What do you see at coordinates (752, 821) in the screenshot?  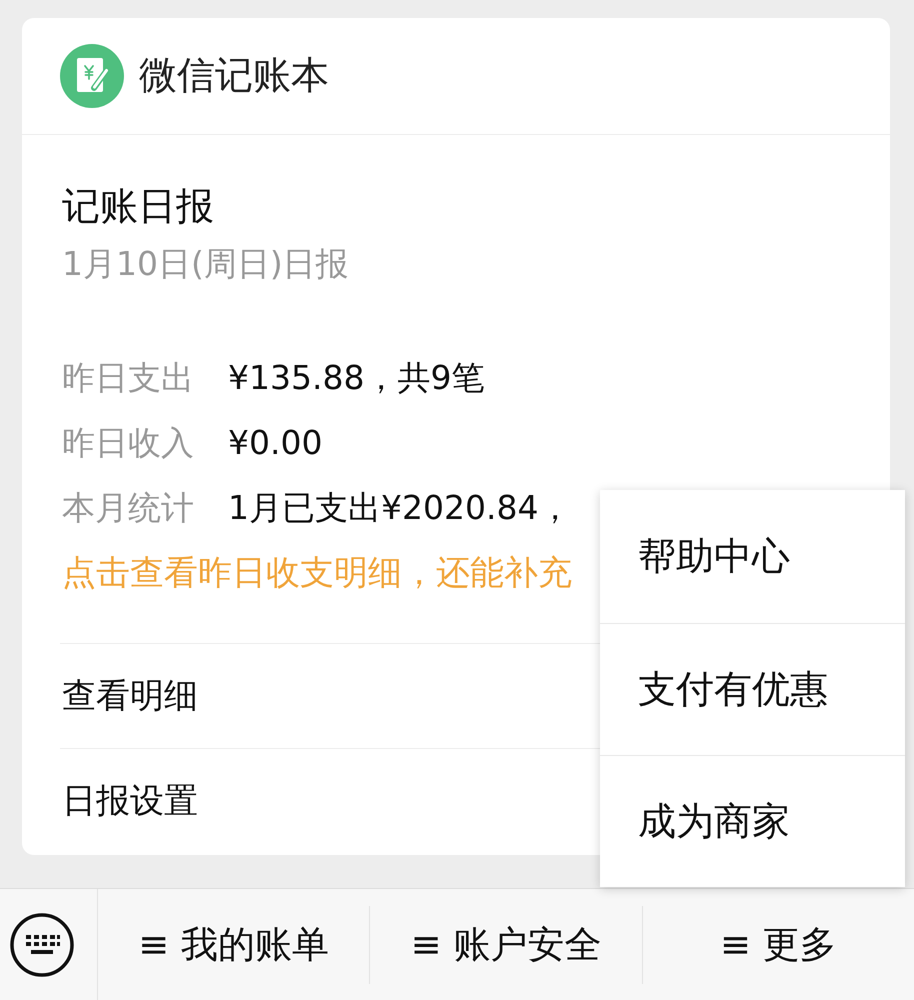 I see `popup-menu-item: 成为商家` at bounding box center [752, 821].